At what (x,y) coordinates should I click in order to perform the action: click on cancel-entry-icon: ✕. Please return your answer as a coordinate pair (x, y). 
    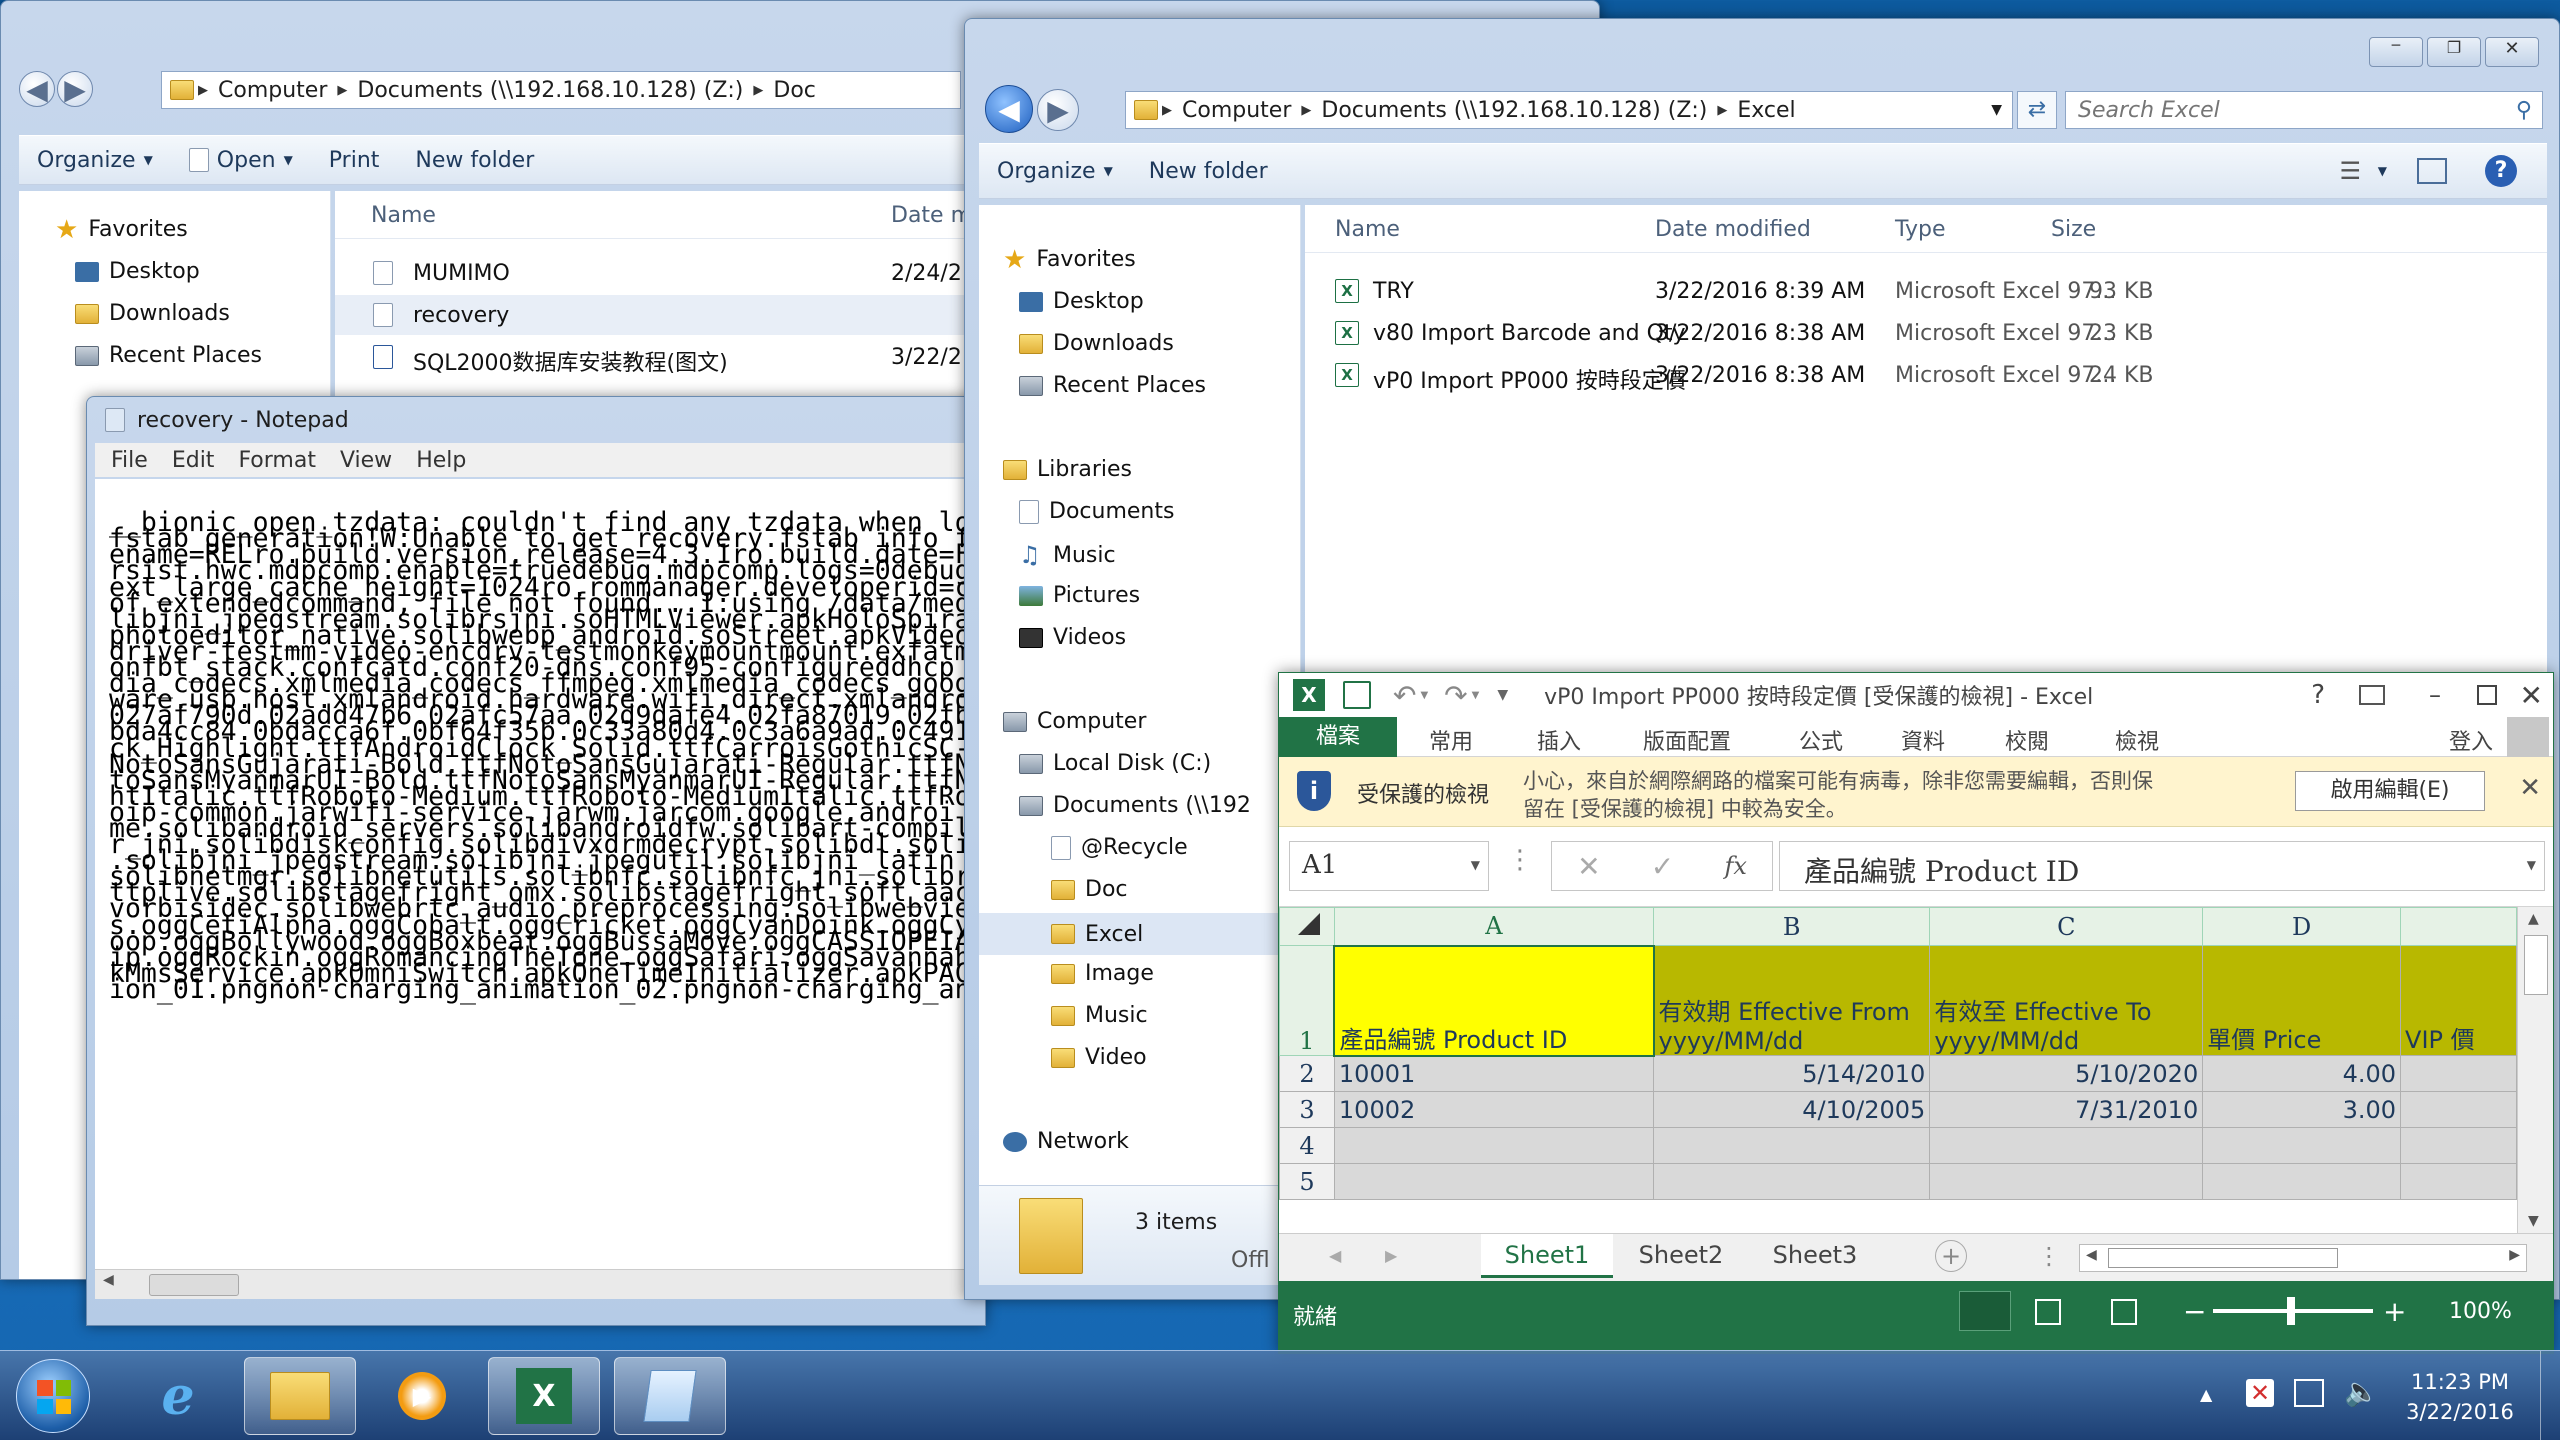
    Looking at the image, I should click on (1588, 866).